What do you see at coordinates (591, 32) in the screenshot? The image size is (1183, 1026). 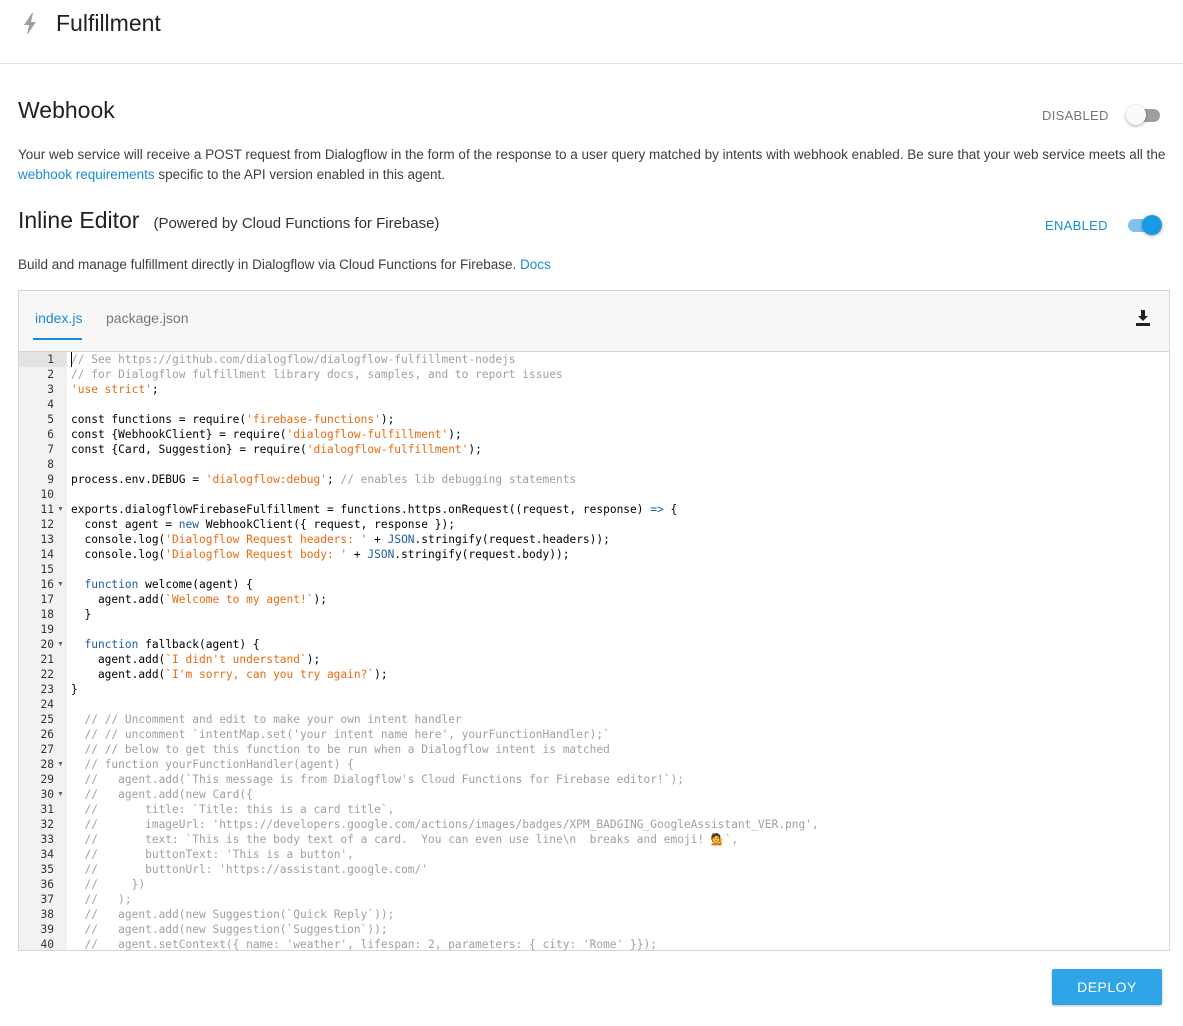 I see `top-bar: Fulfillment` at bounding box center [591, 32].